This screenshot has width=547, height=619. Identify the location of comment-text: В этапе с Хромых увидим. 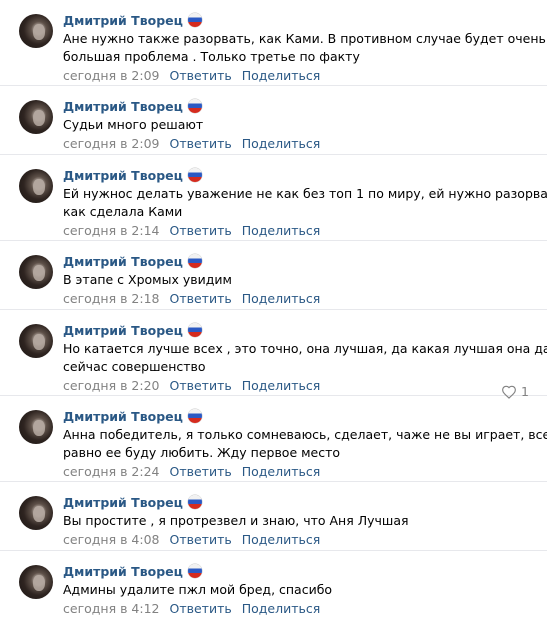
(298, 280).